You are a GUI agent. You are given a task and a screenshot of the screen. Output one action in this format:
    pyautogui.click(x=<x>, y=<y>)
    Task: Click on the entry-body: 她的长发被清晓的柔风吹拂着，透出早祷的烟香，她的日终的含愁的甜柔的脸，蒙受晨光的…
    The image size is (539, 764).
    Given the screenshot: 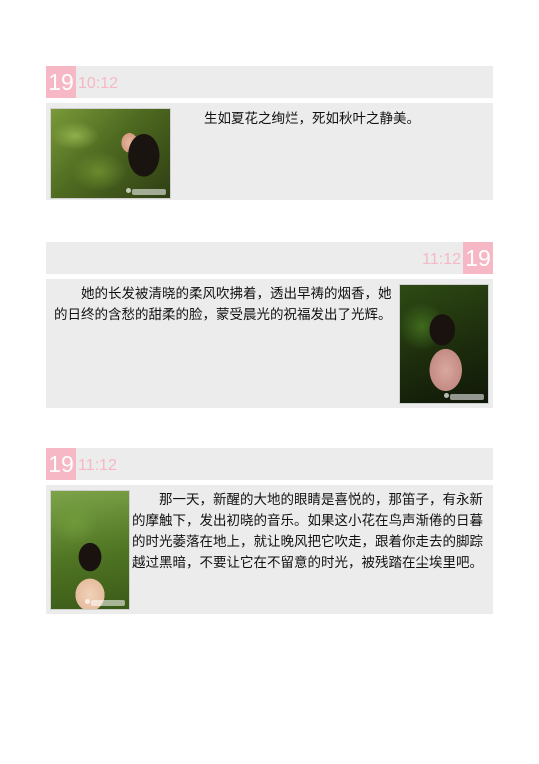 What is the action you would take?
    pyautogui.click(x=269, y=343)
    